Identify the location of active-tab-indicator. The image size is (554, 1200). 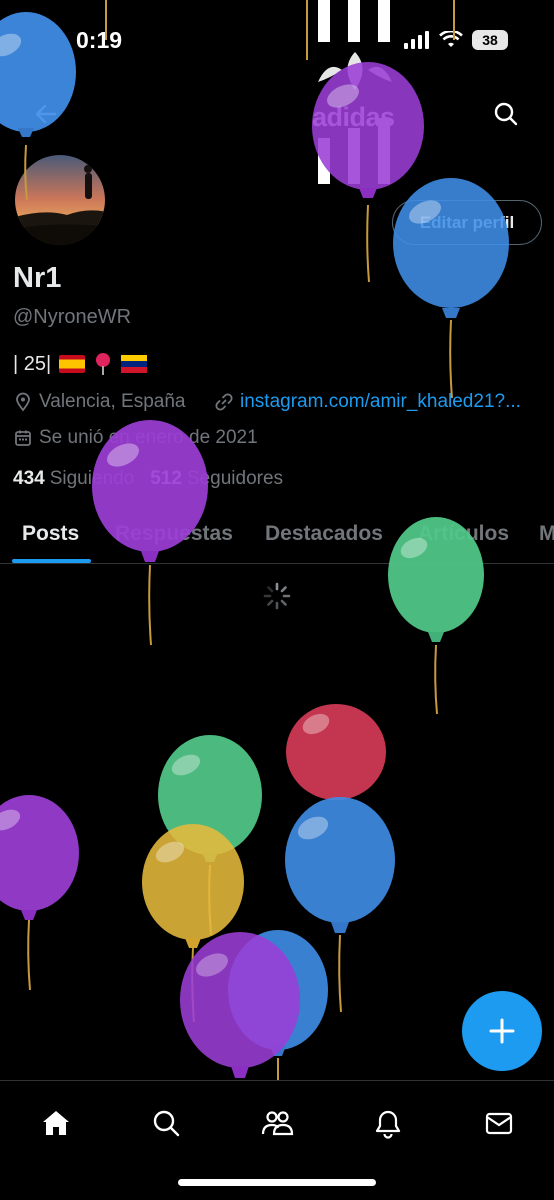
(51, 561).